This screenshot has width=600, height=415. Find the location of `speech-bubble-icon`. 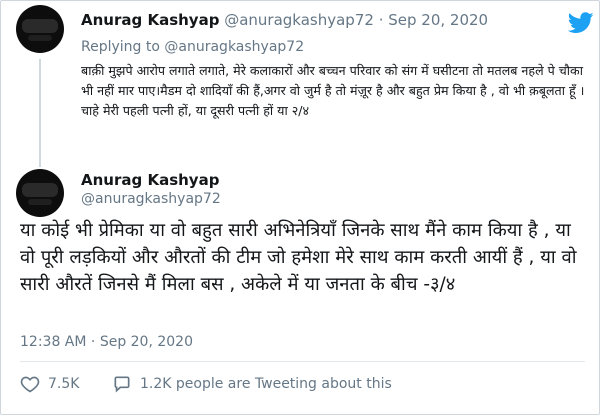

speech-bubble-icon is located at coordinates (122, 384).